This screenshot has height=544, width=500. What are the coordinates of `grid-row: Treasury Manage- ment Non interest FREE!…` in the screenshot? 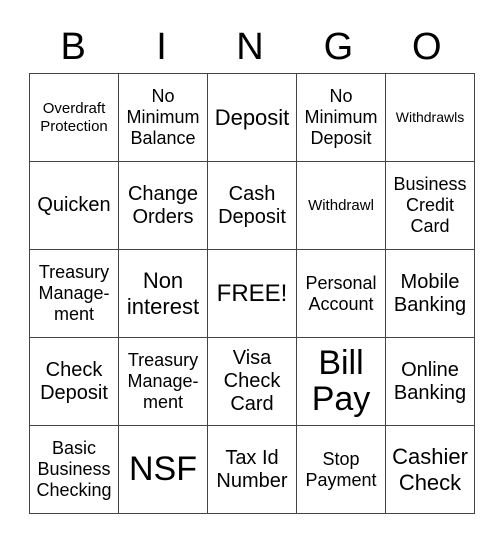 It's located at (252, 293).